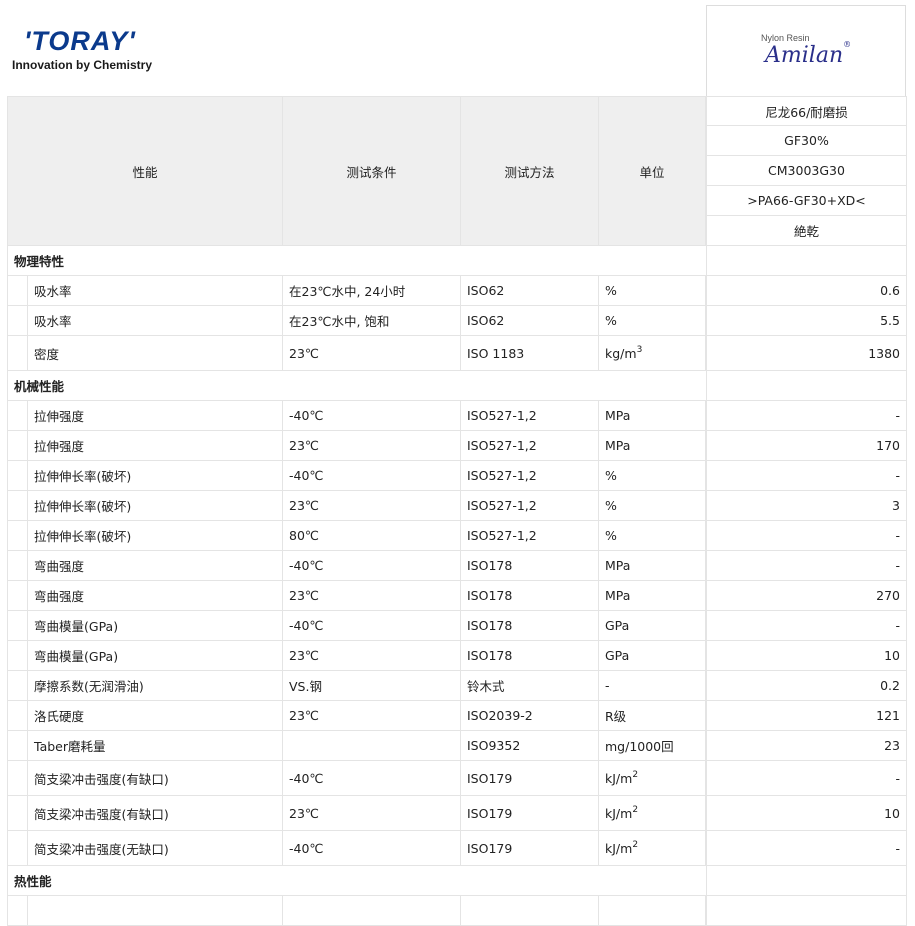  I want to click on section-row: 机械性能, so click(457, 386).